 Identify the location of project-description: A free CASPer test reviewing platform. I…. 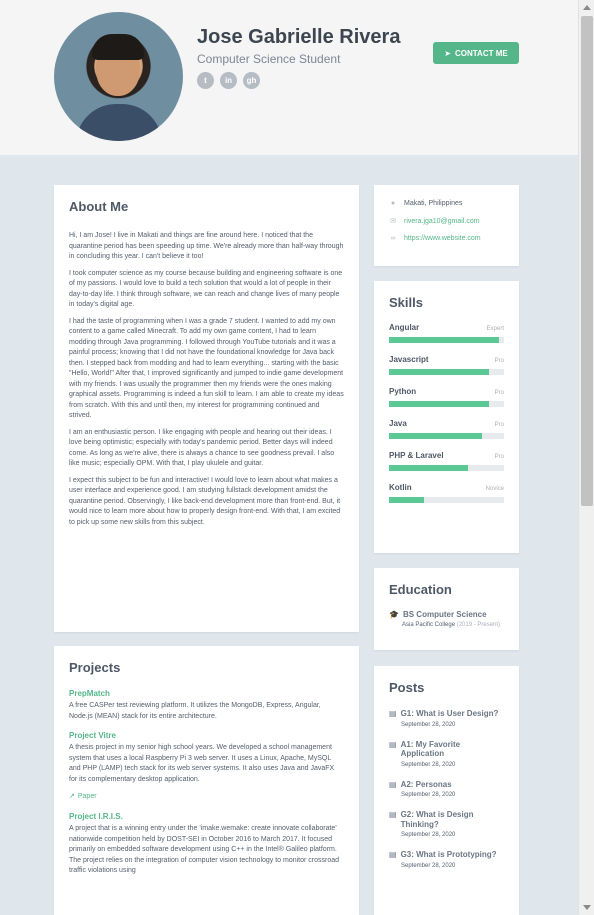
(195, 711).